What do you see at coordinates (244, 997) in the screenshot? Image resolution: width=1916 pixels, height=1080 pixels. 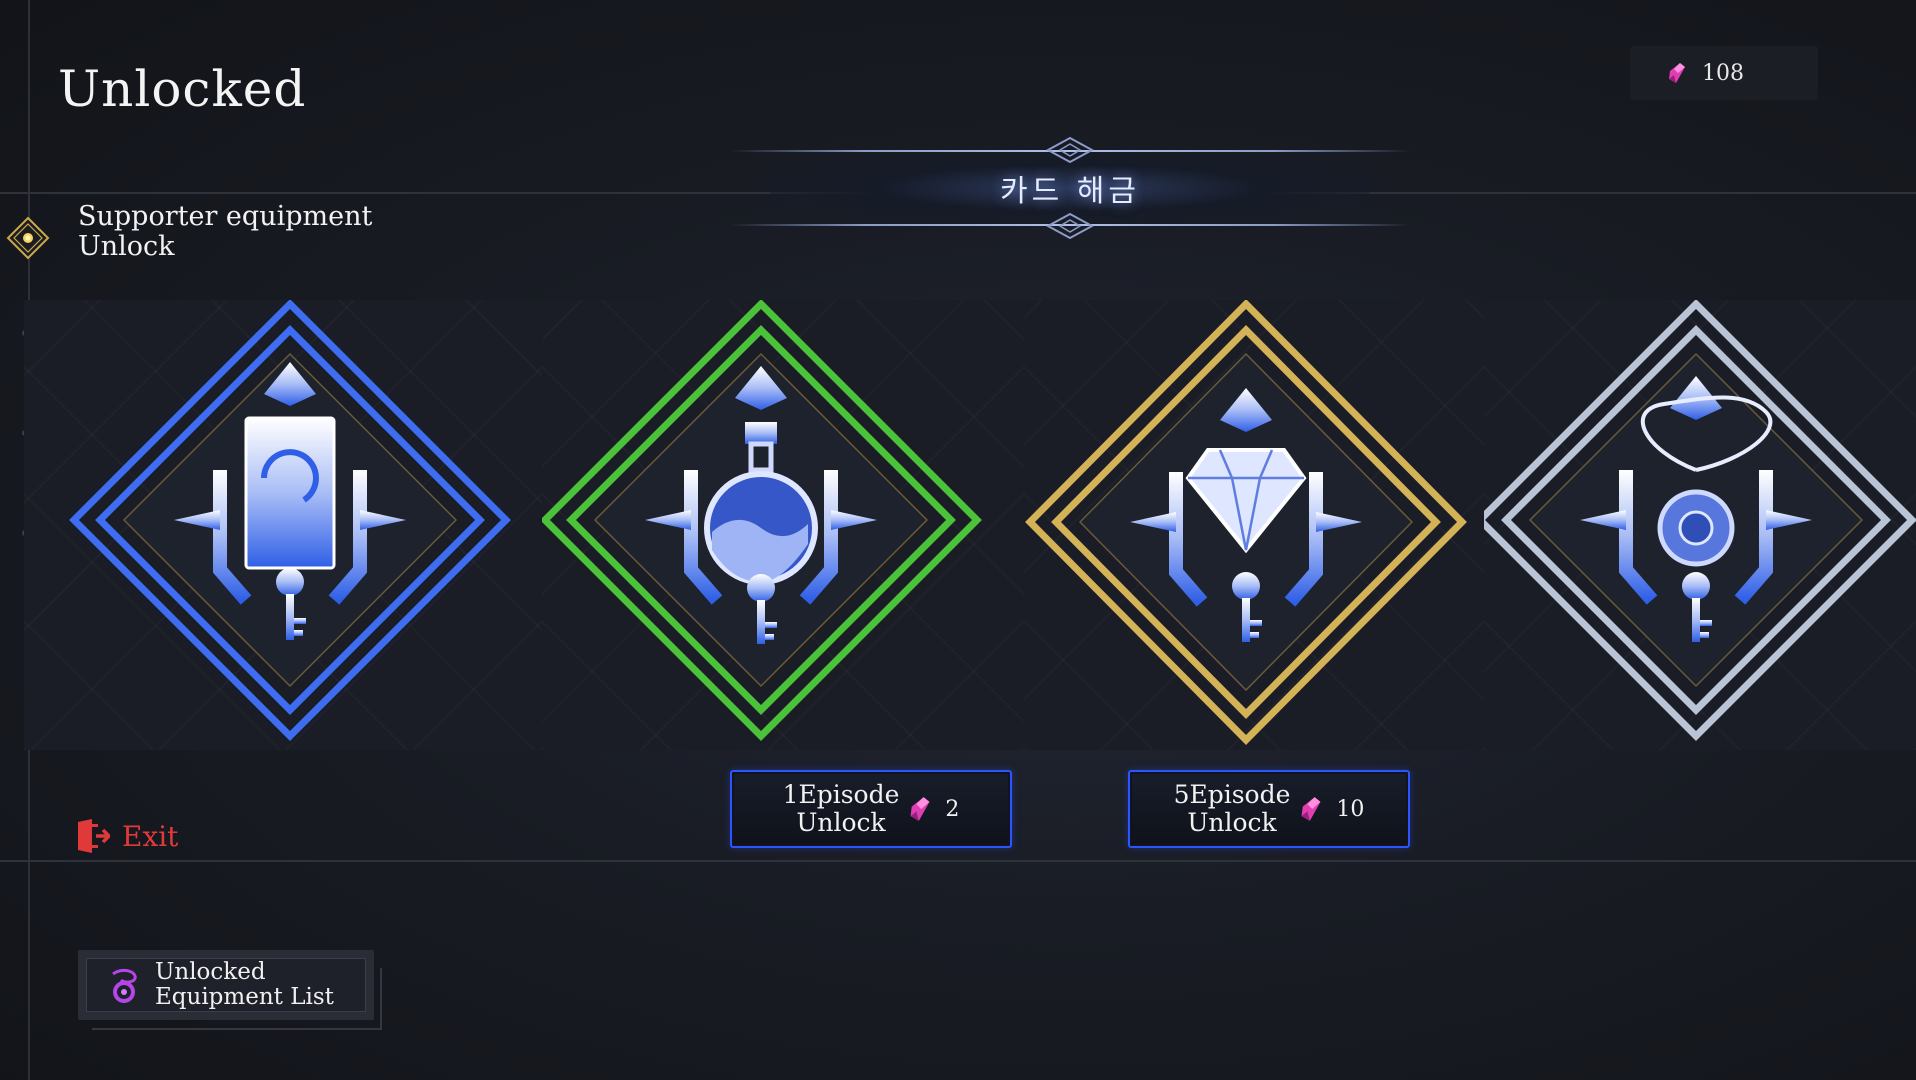 I see `equipment-list-line2: Equipment List` at bounding box center [244, 997].